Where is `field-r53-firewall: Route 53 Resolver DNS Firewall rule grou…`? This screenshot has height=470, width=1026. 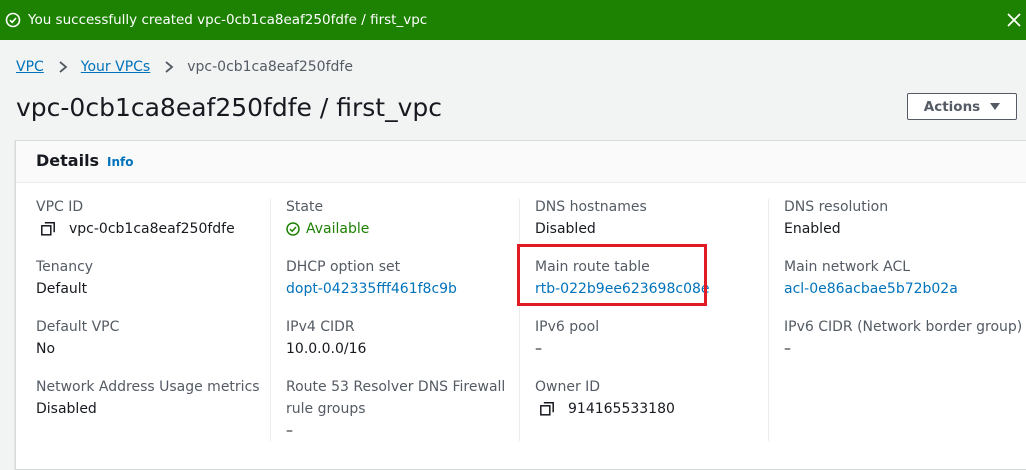 field-r53-firewall: Route 53 Resolver DNS Firewall rule grou… is located at coordinates (395, 409).